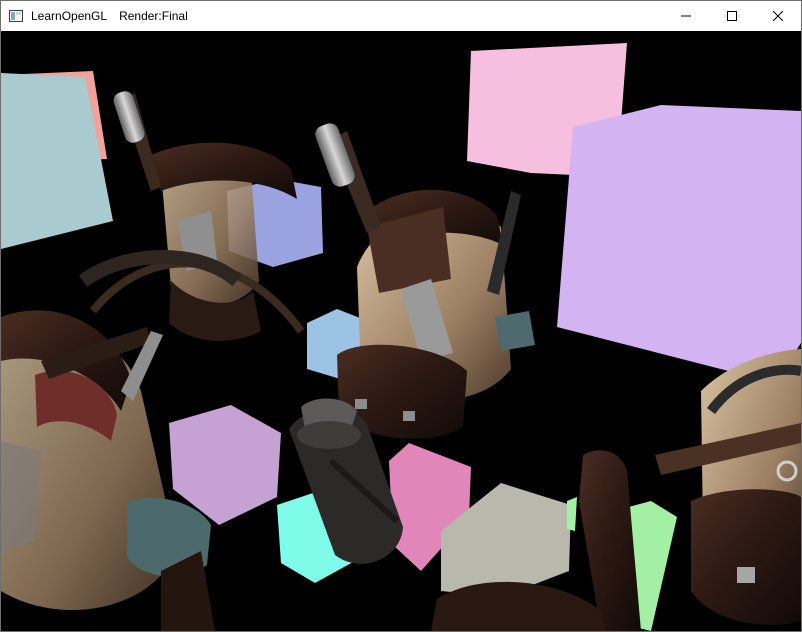 The image size is (802, 632). I want to click on close-icon, so click(778, 16).